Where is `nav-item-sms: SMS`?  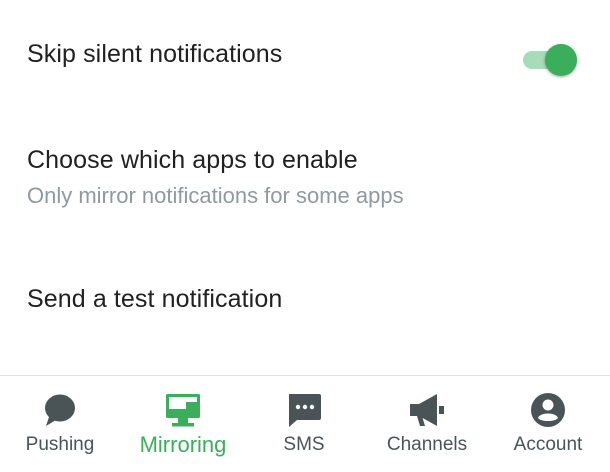 nav-item-sms: SMS is located at coordinates (304, 424).